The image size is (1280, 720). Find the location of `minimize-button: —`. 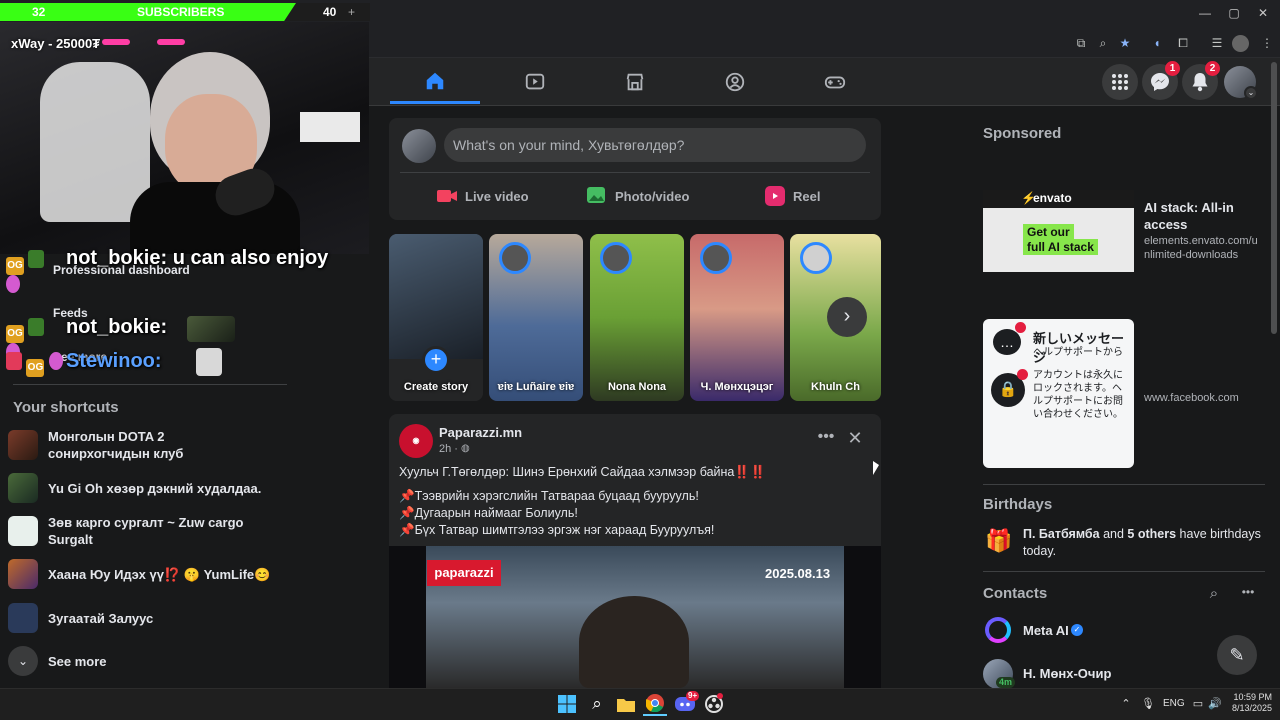

minimize-button: — is located at coordinates (1205, 13).